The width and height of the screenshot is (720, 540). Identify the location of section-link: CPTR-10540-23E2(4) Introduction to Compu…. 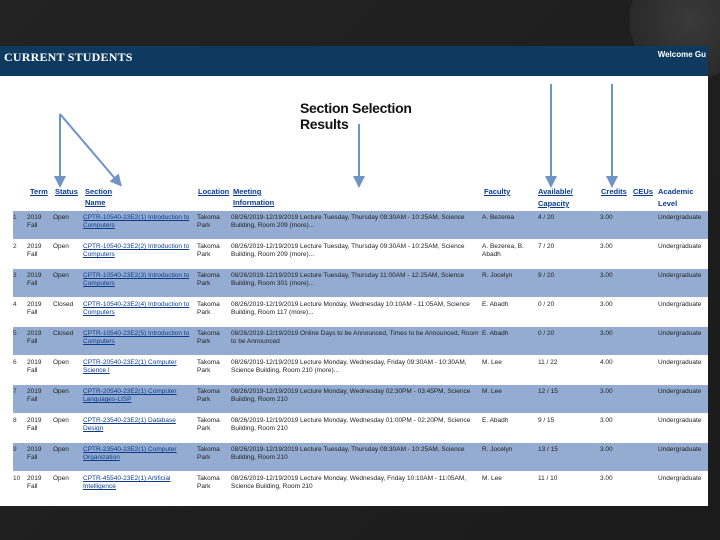
(138, 309).